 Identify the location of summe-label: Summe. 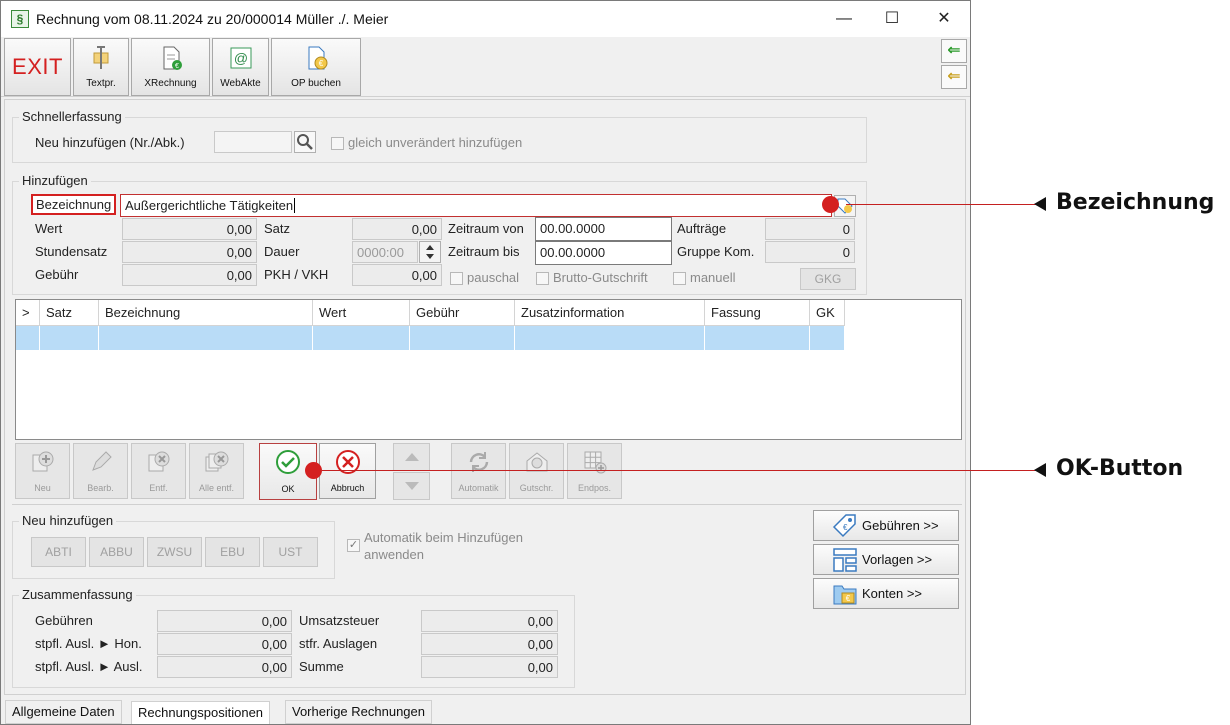
(321, 666).